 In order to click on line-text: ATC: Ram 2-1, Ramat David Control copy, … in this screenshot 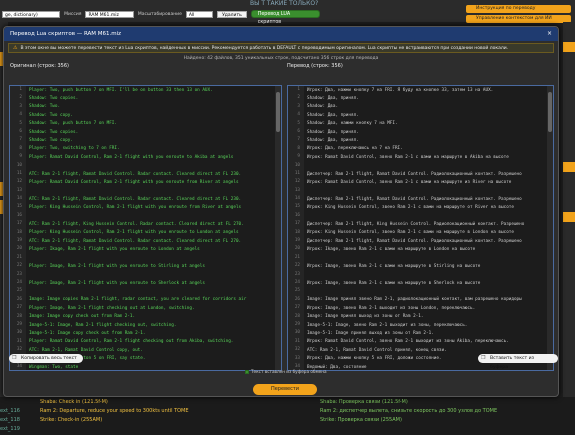, I will do `click(86, 350)`.